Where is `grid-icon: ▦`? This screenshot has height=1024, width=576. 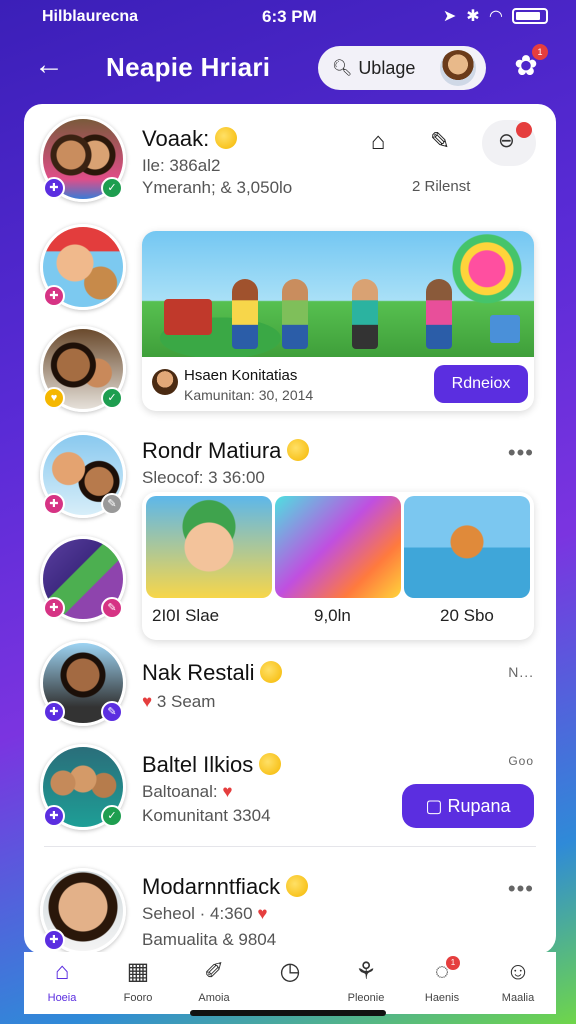
grid-icon: ▦ is located at coordinates (138, 971).